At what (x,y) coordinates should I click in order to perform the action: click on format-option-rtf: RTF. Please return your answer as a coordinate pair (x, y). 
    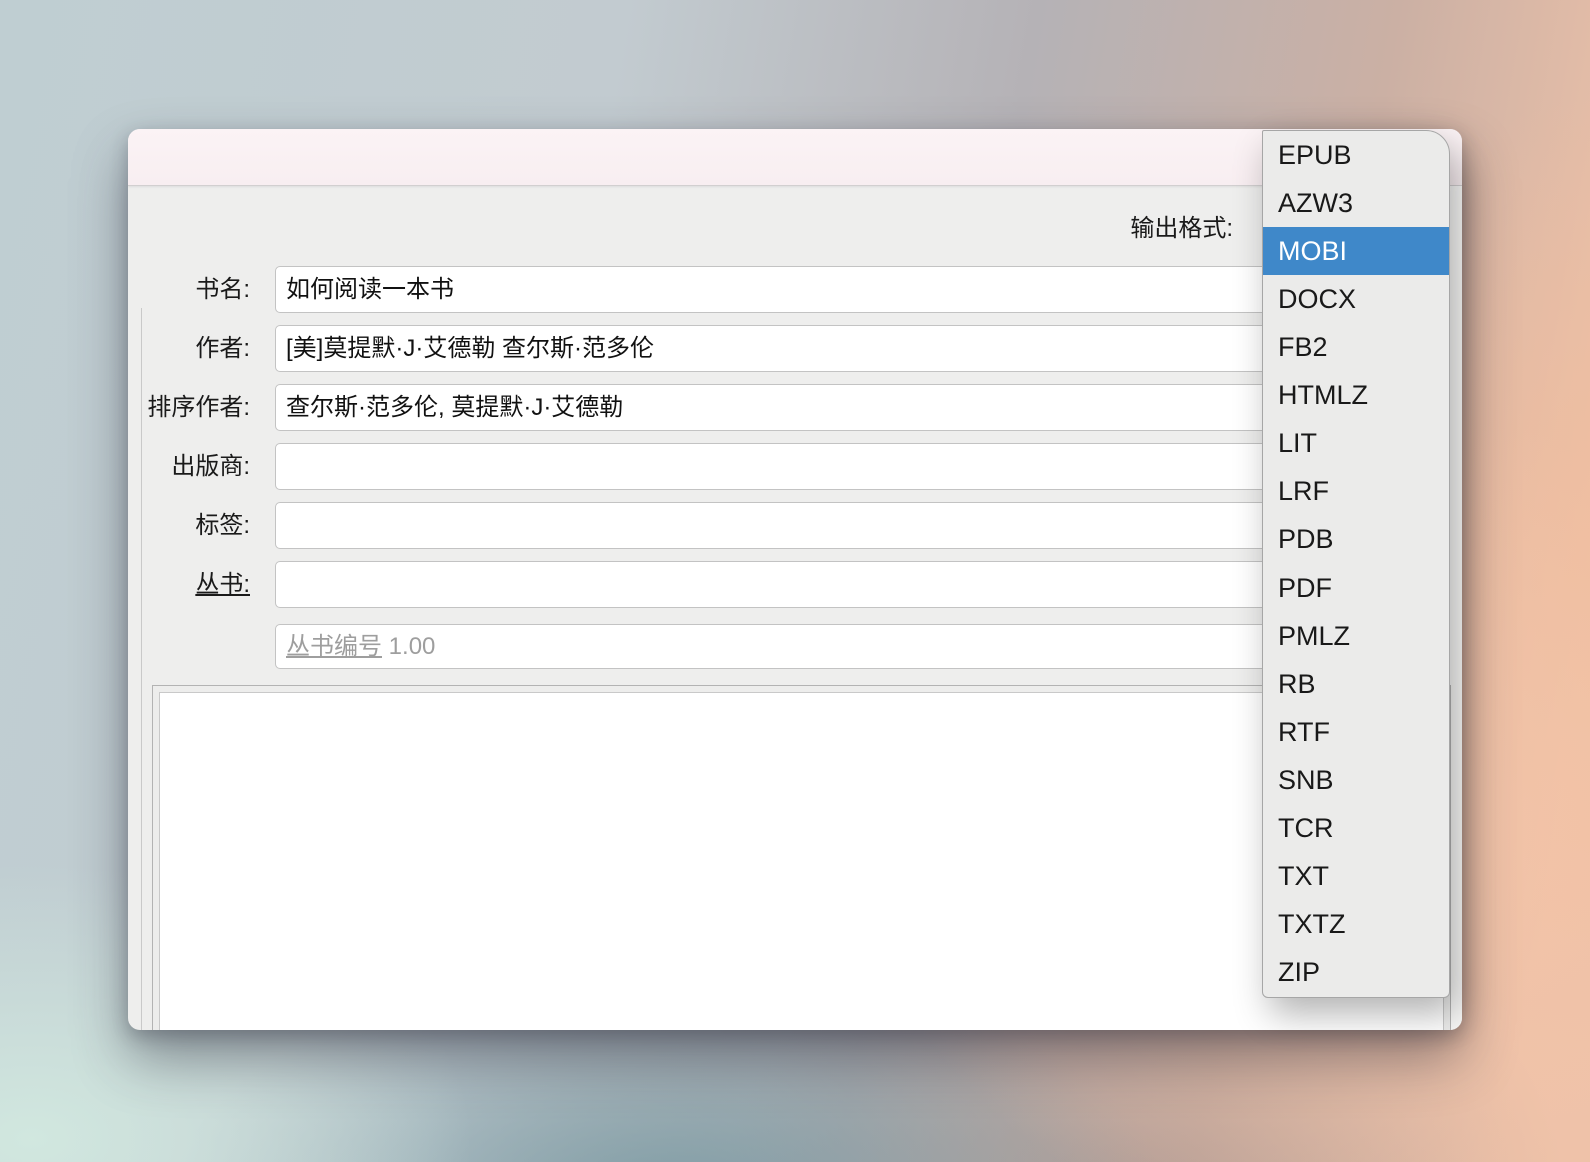
    Looking at the image, I should click on (1356, 732).